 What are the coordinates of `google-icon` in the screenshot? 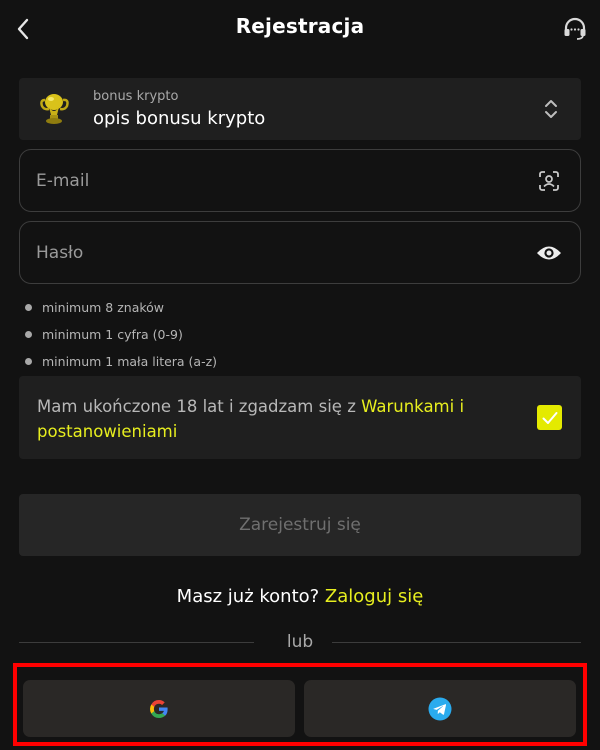 It's located at (159, 708).